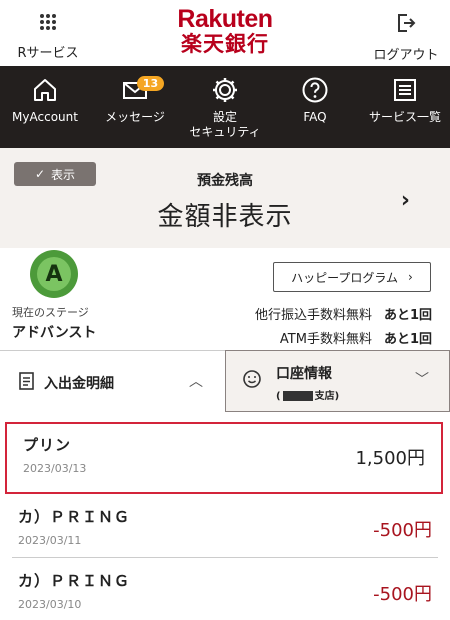 The image size is (450, 620). Describe the element at coordinates (54, 333) in the screenshot. I see `stage-name: アドバンスト` at that location.